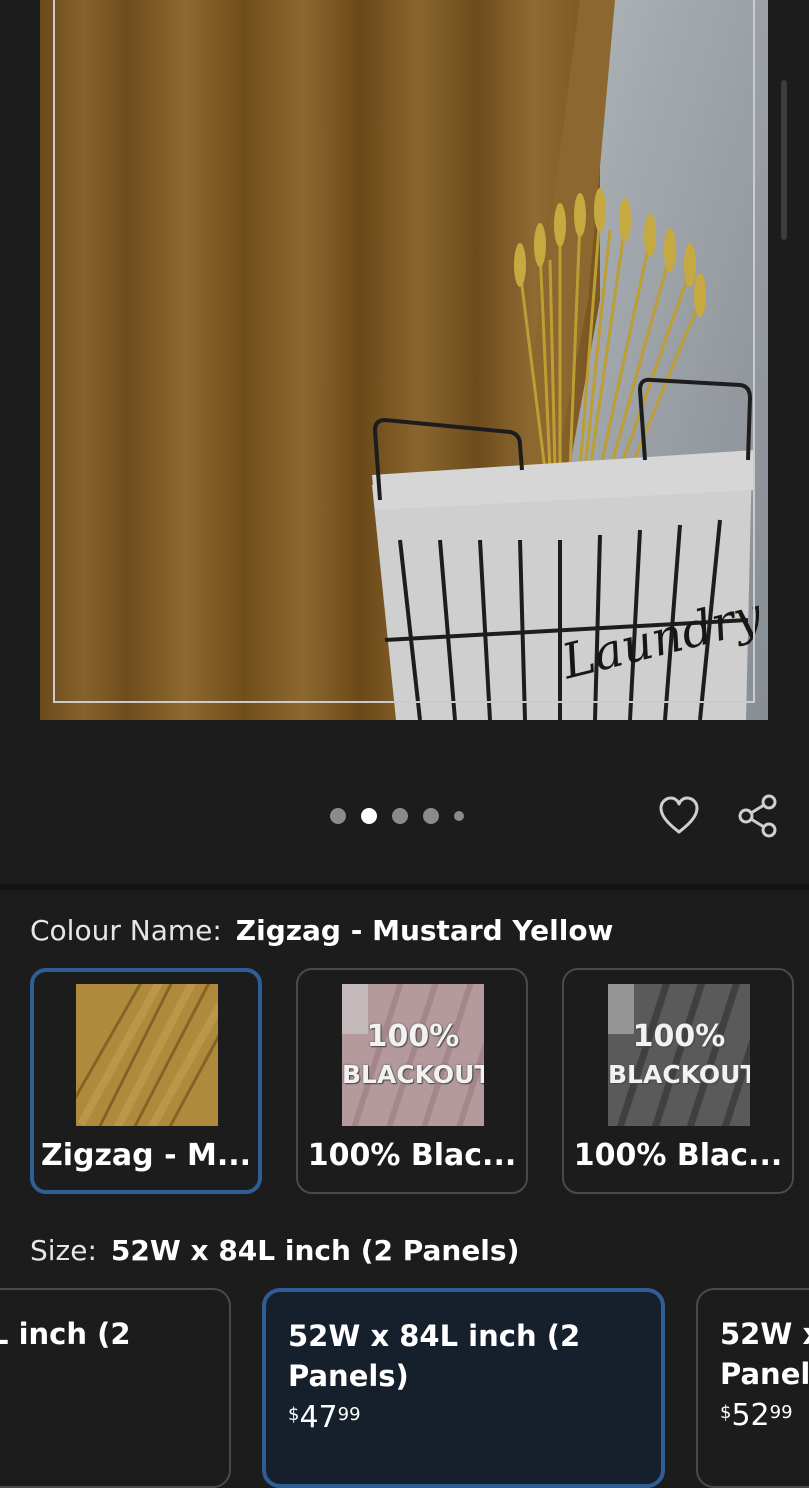 This screenshot has height=1488, width=809. I want to click on price-whole: 52, so click(750, 1415).